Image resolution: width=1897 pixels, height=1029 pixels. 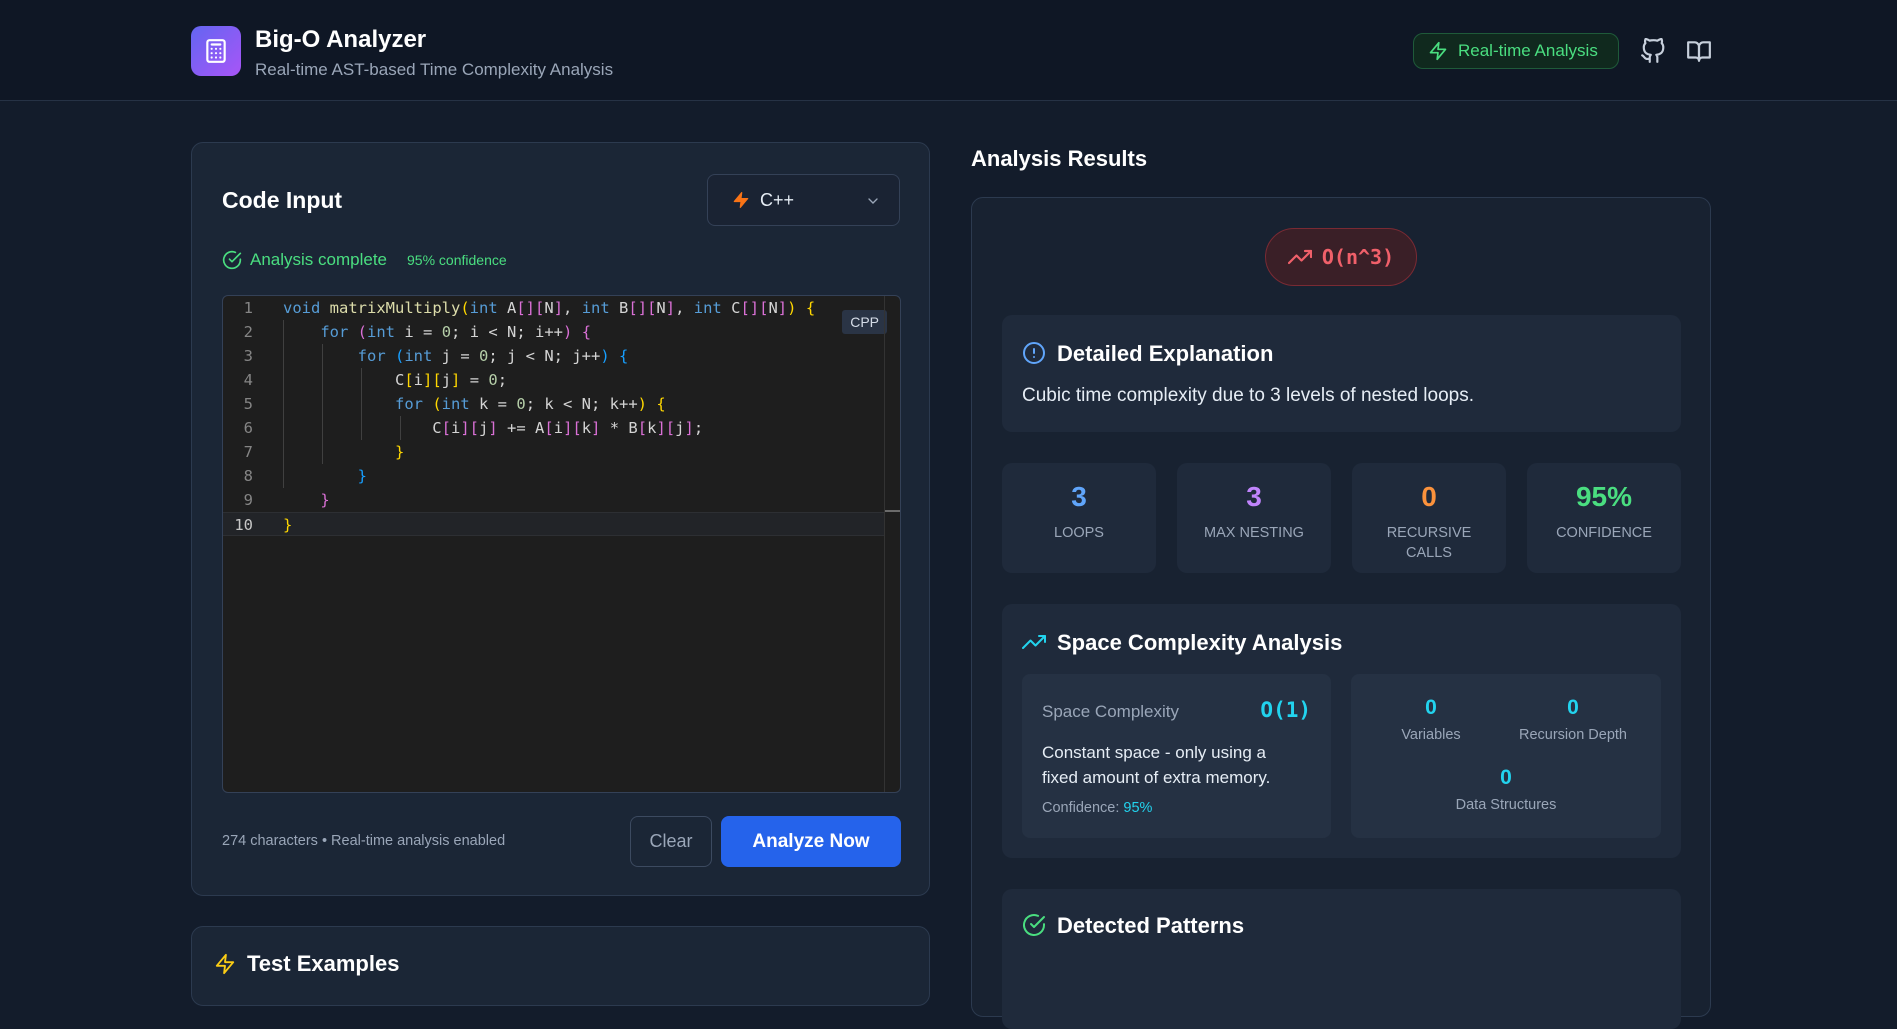 I want to click on realtime-analysis-label: Real-time Analysis, so click(x=1528, y=50).